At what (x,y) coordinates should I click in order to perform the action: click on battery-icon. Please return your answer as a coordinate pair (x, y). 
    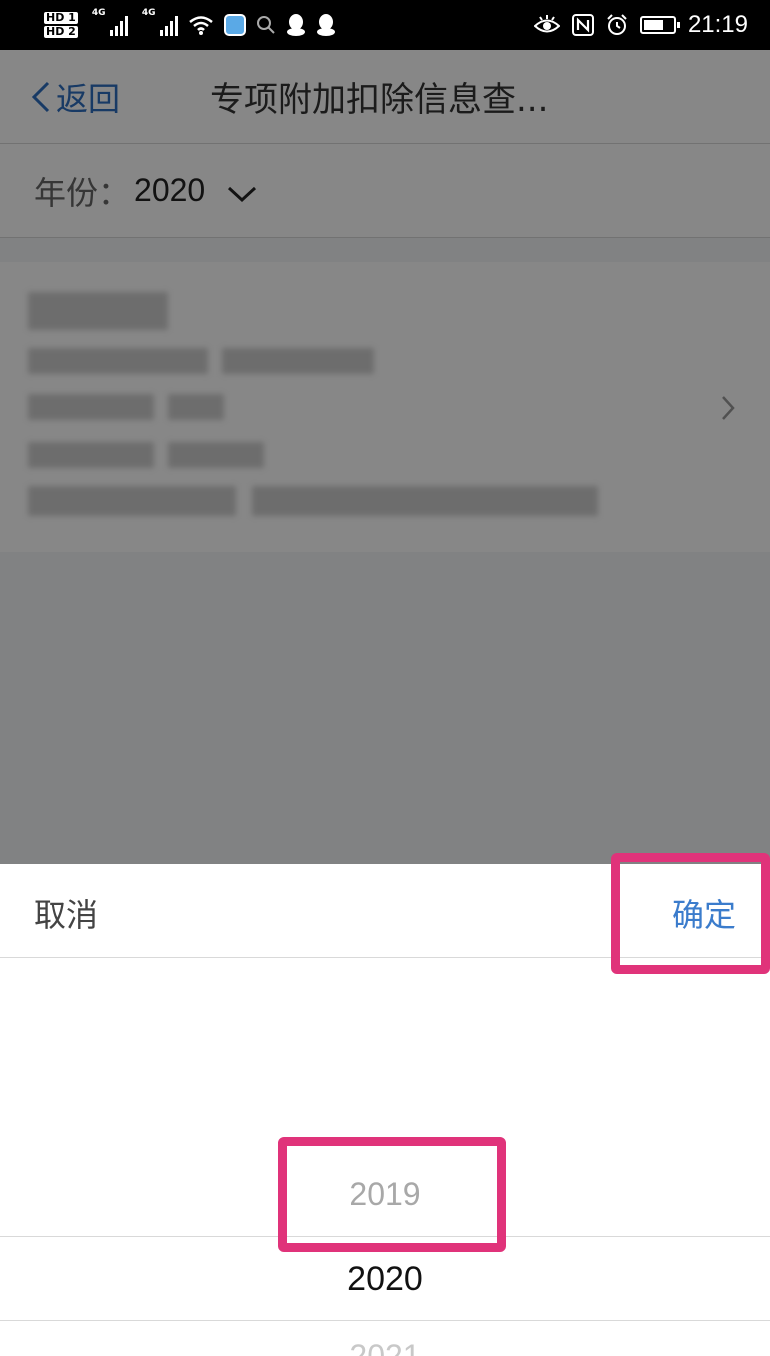
    Looking at the image, I should click on (659, 25).